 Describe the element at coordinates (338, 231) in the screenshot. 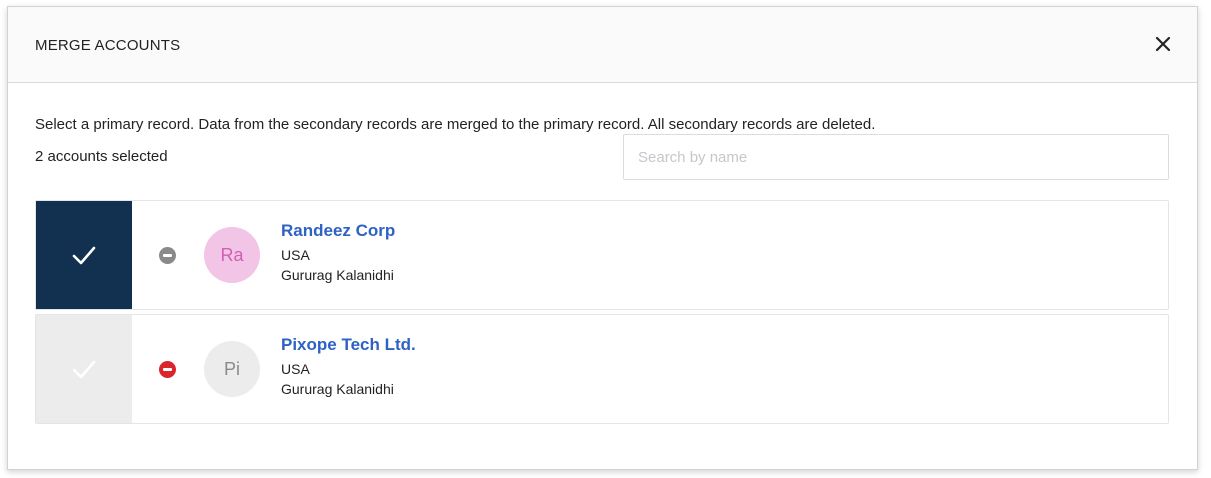

I see `account-name-link: Randeez Corp` at that location.